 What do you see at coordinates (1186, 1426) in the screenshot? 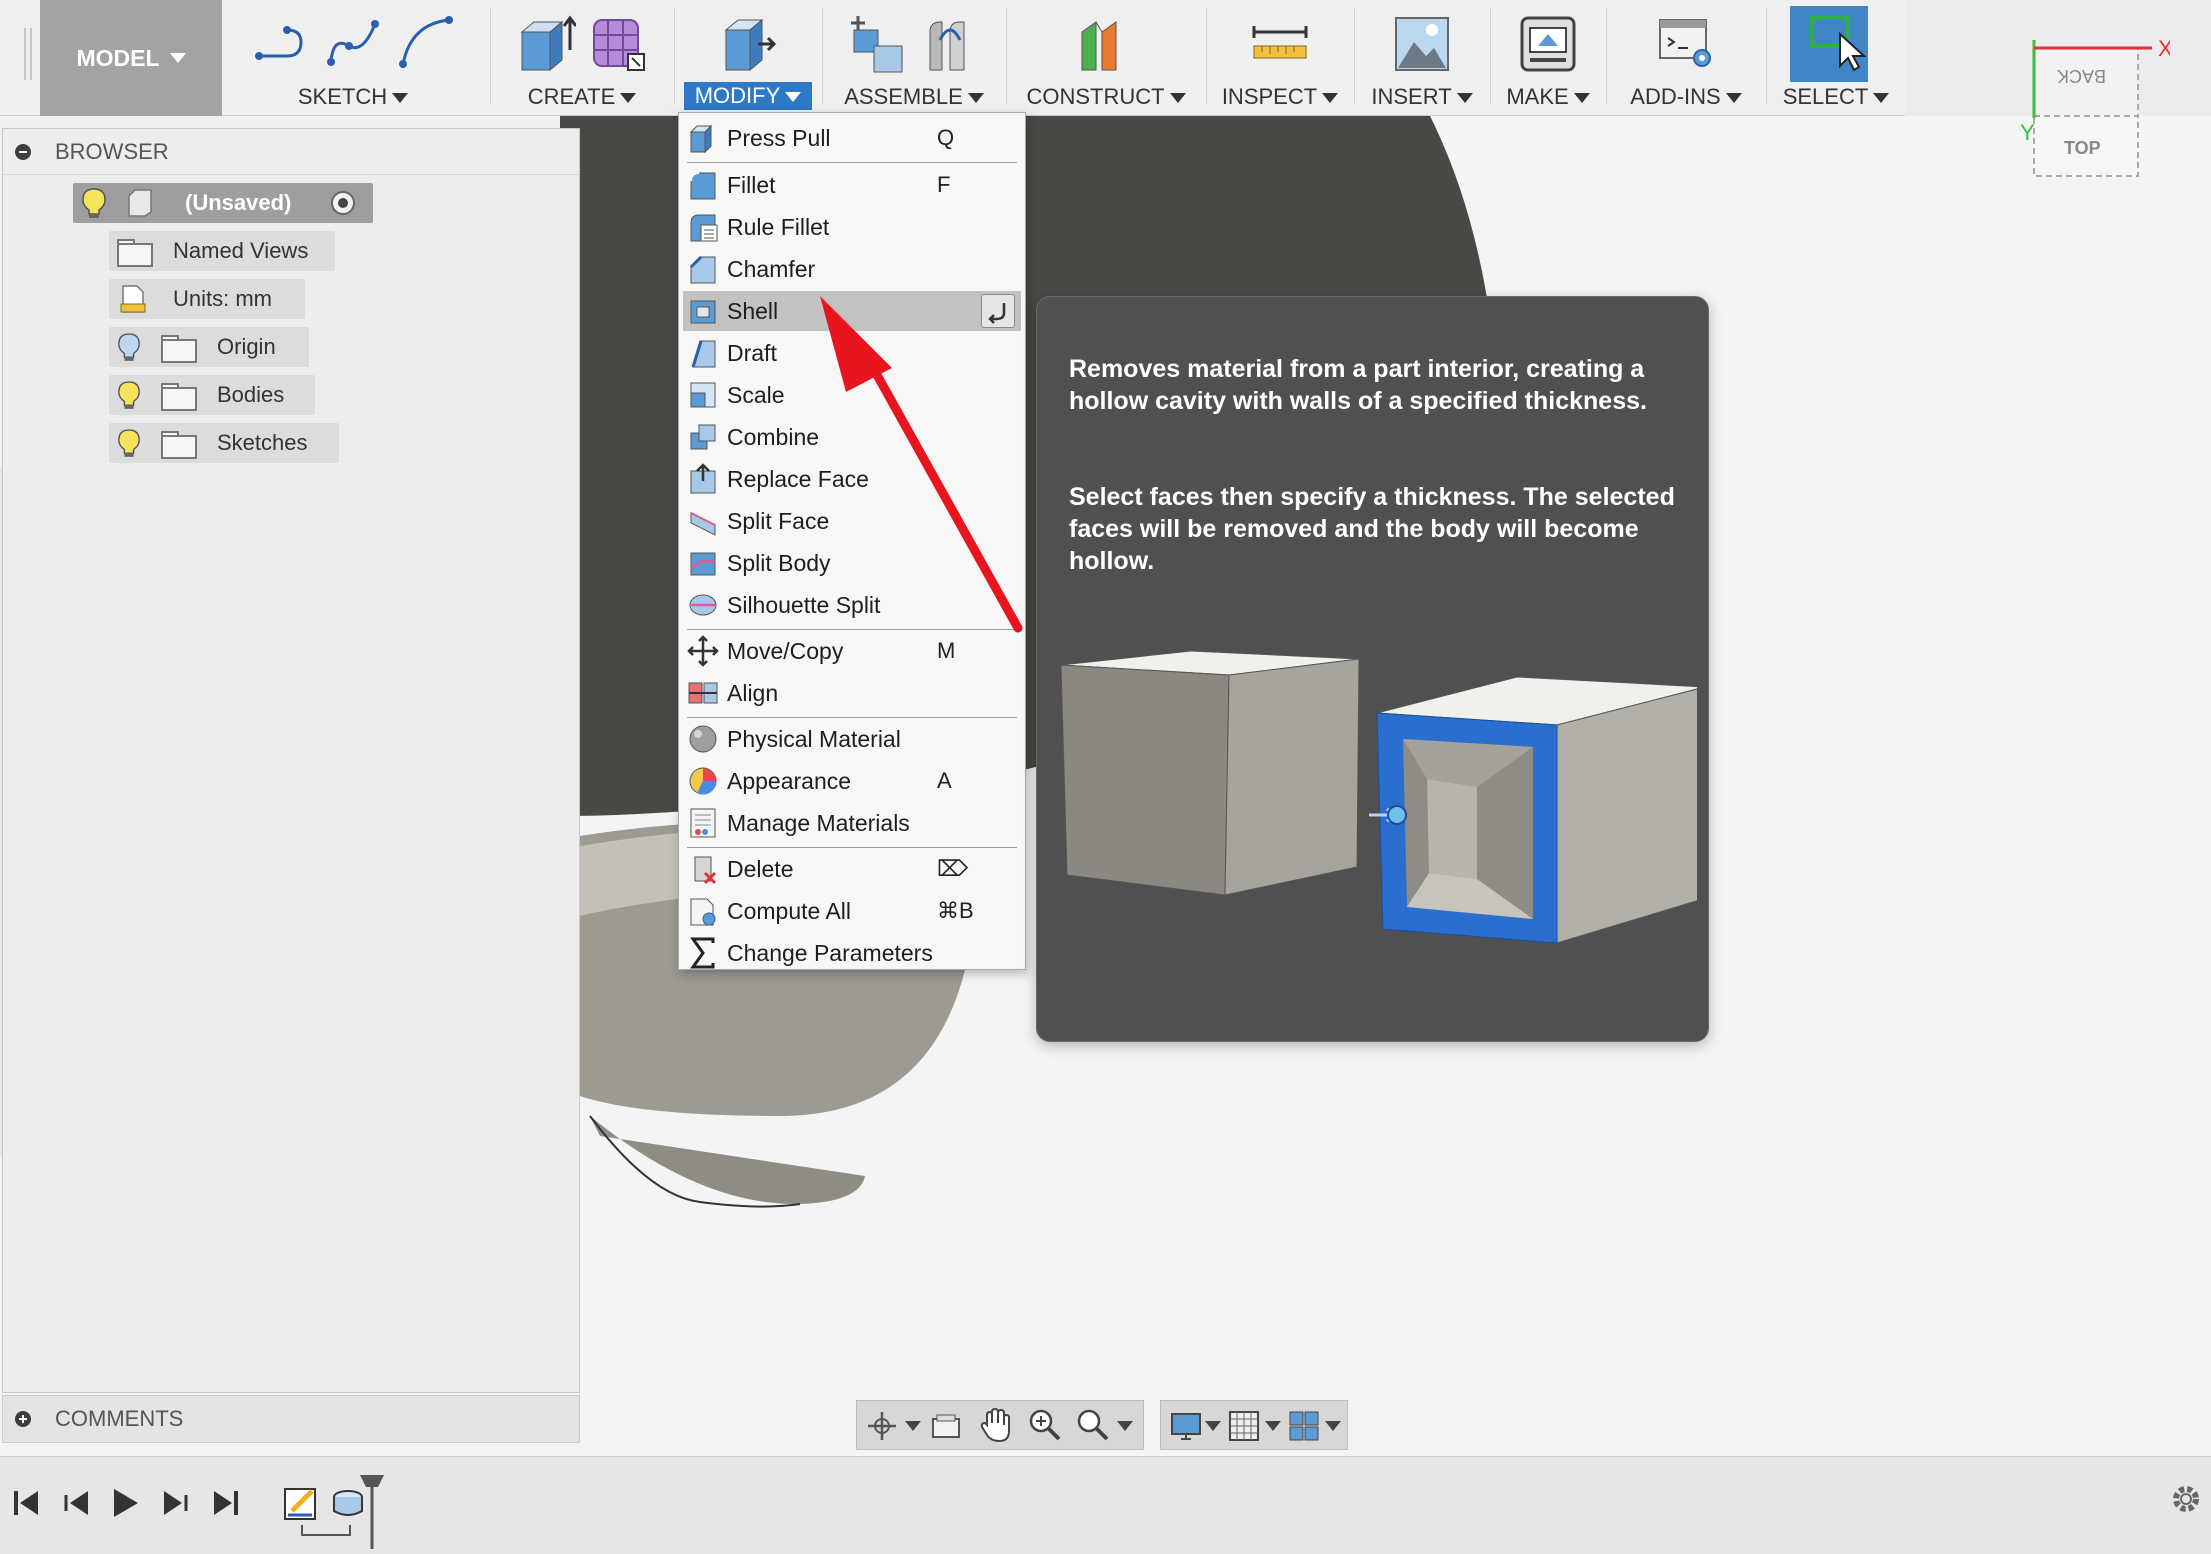
I see `display-settings-icon` at bounding box center [1186, 1426].